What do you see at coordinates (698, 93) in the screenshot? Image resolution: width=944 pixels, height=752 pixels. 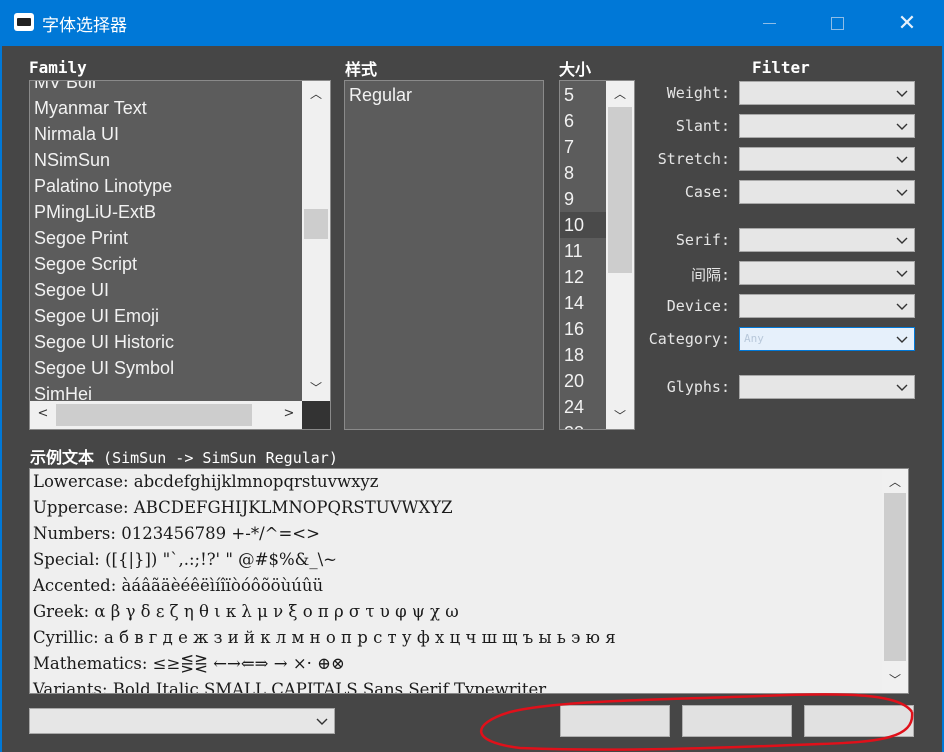 I see `weight-label: Weight:` at bounding box center [698, 93].